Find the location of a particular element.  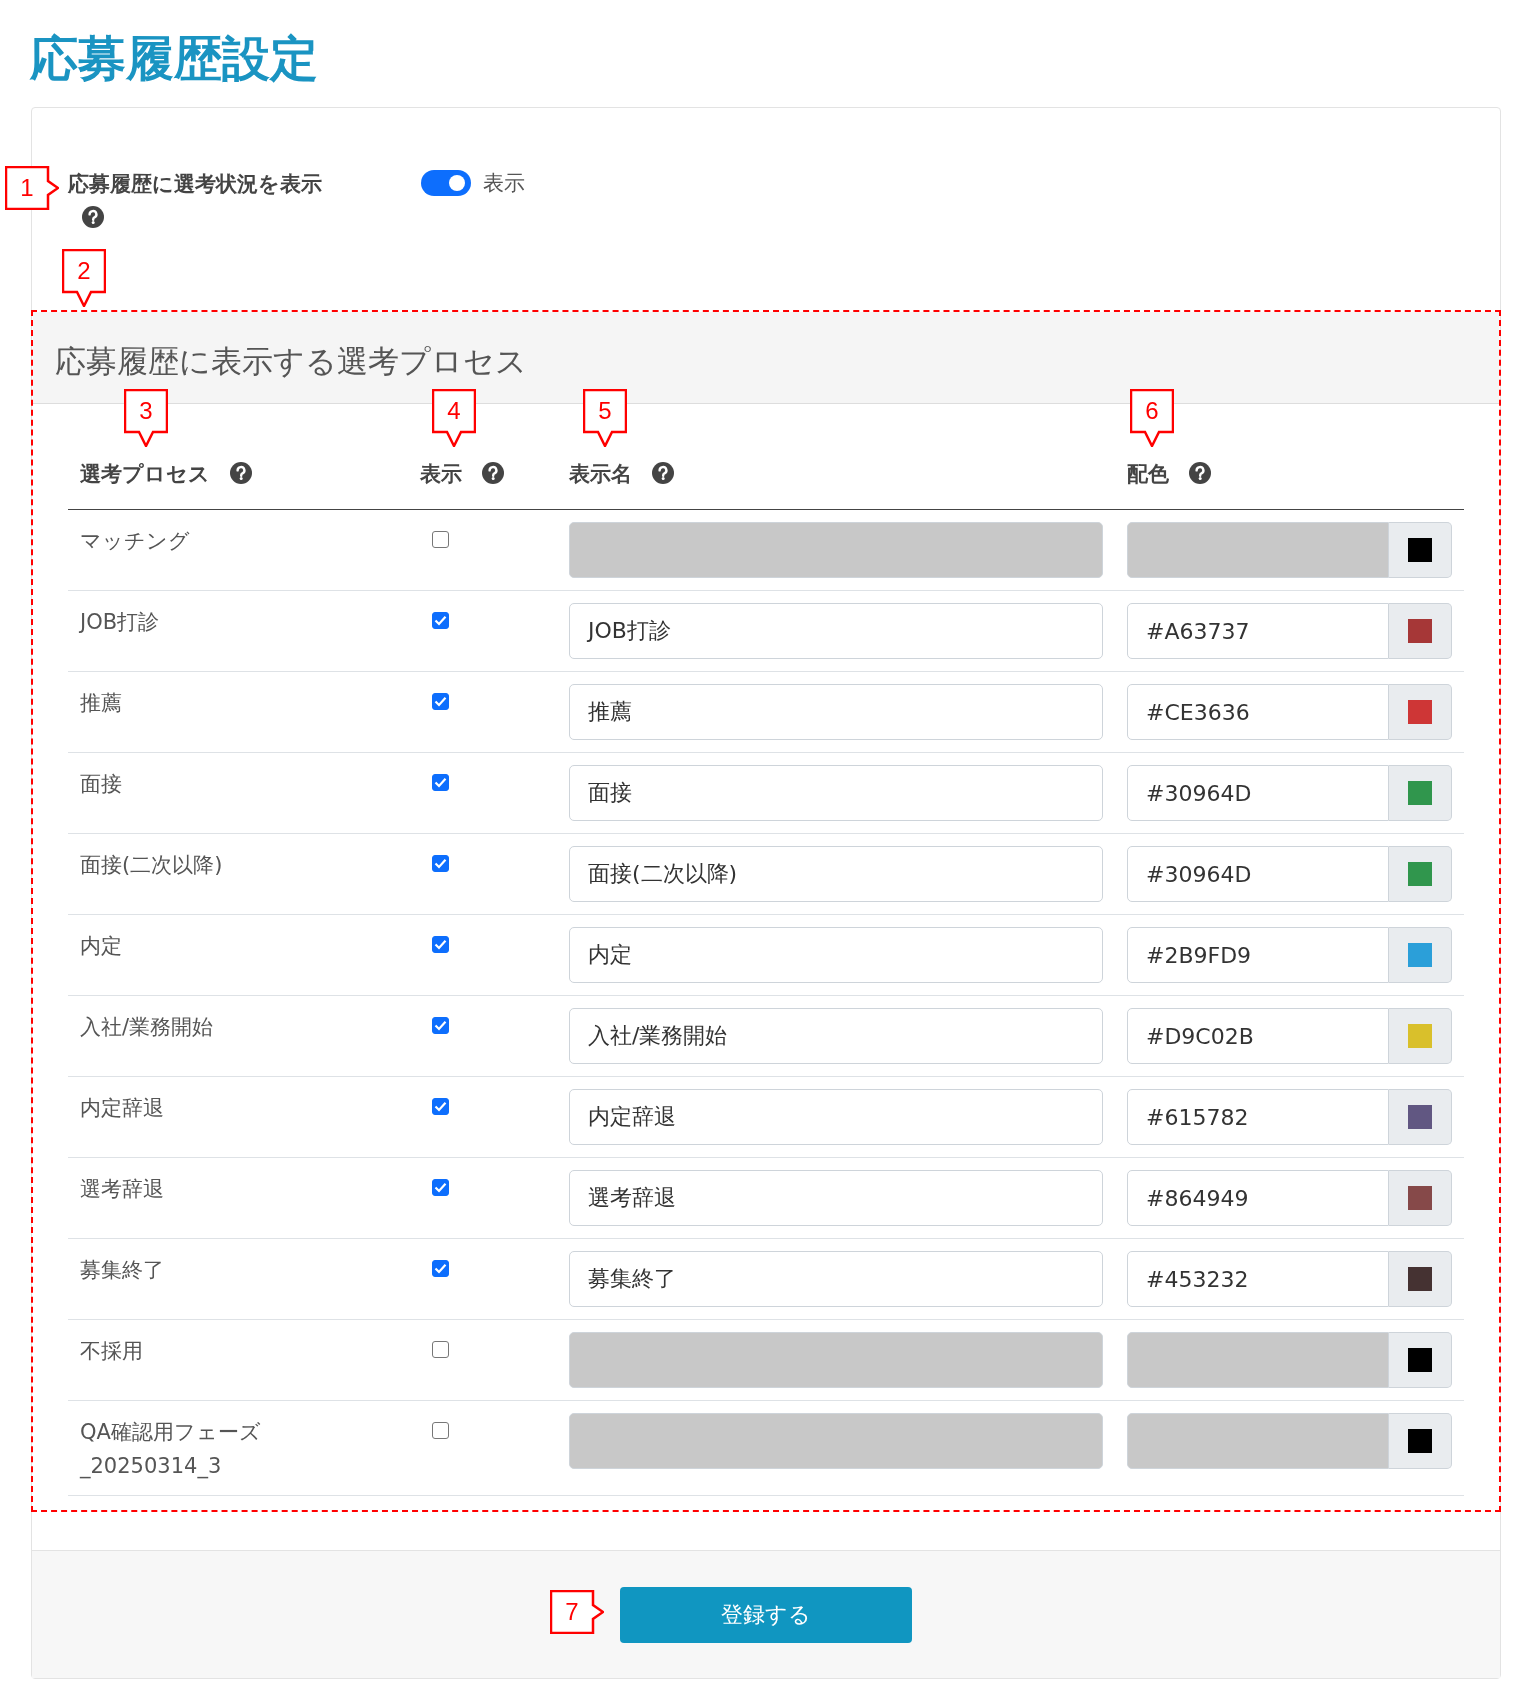

process-name: 募集終了 is located at coordinates (122, 1270).